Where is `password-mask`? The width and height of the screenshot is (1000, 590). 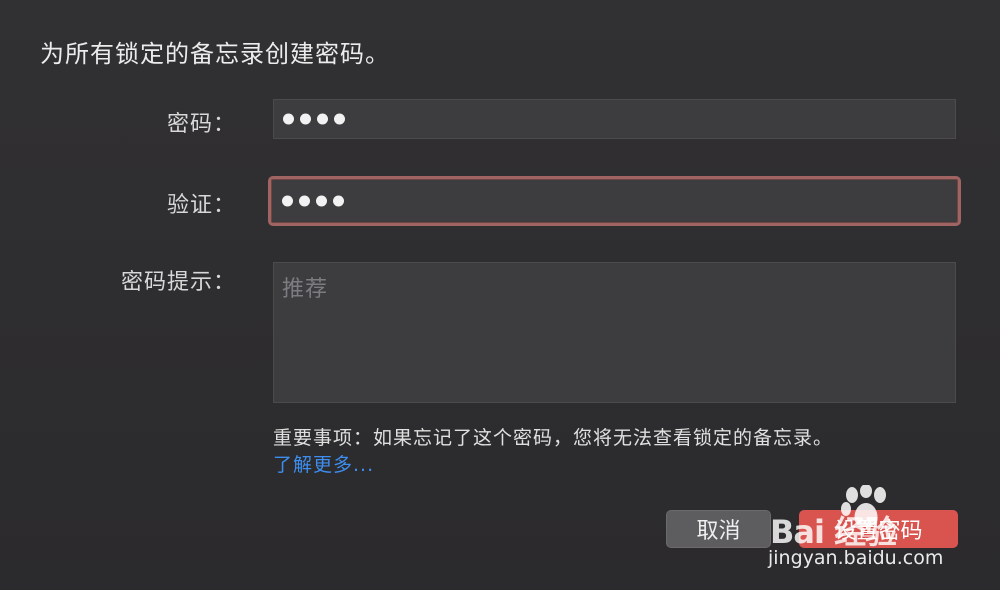
password-mask is located at coordinates (314, 119).